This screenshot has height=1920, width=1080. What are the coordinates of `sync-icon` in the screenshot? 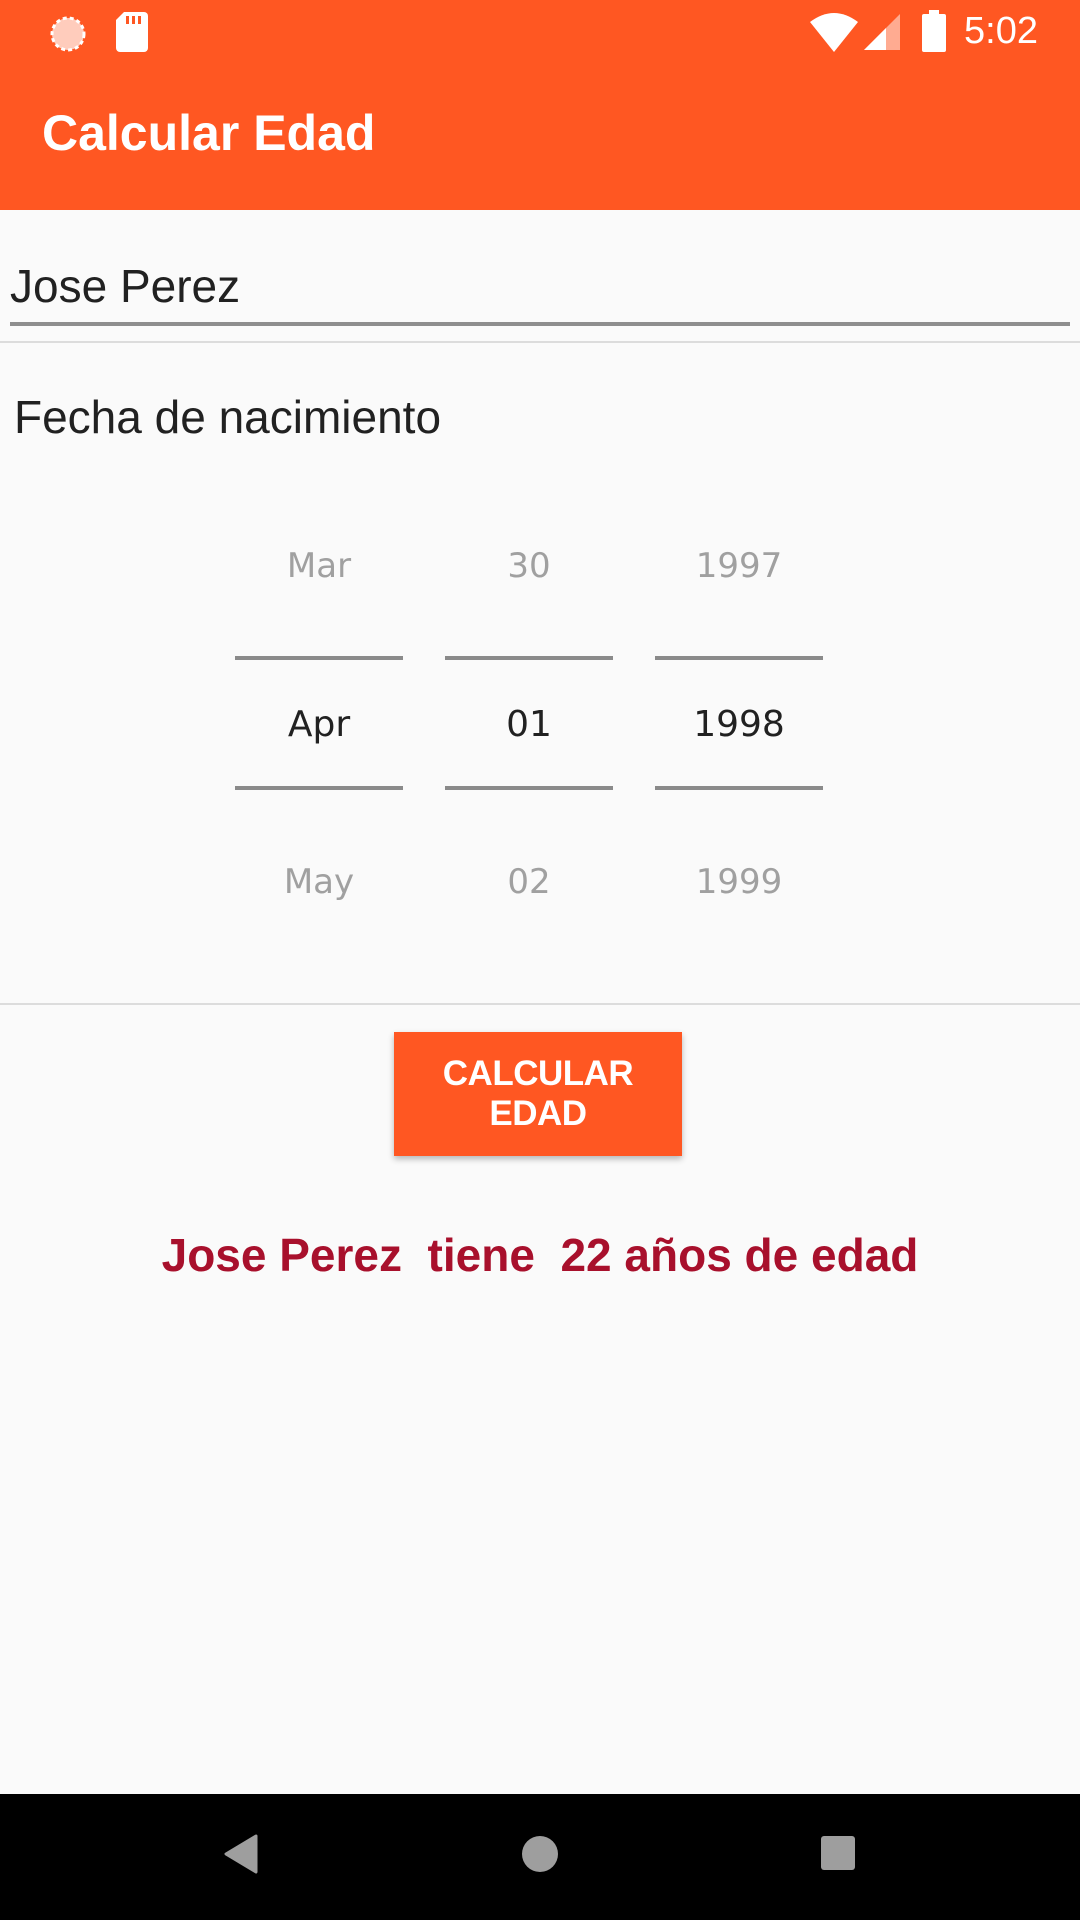 It's located at (68, 34).